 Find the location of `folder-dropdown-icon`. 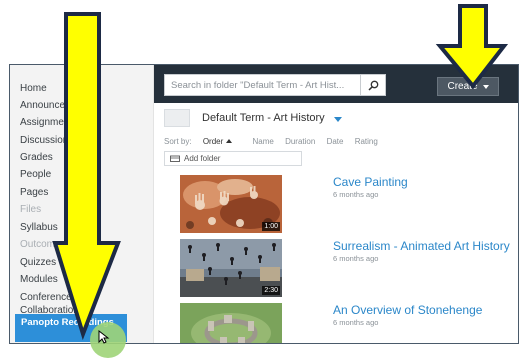

folder-dropdown-icon is located at coordinates (338, 119).